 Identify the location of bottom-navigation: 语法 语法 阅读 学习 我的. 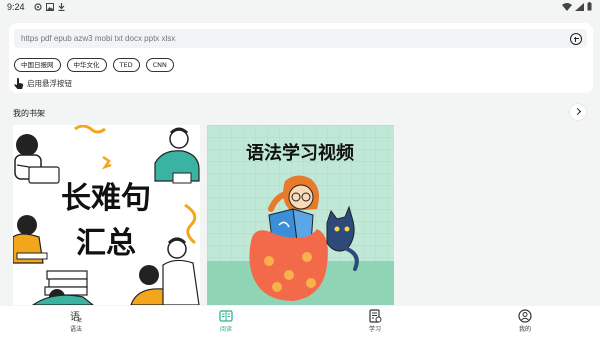
(300, 321).